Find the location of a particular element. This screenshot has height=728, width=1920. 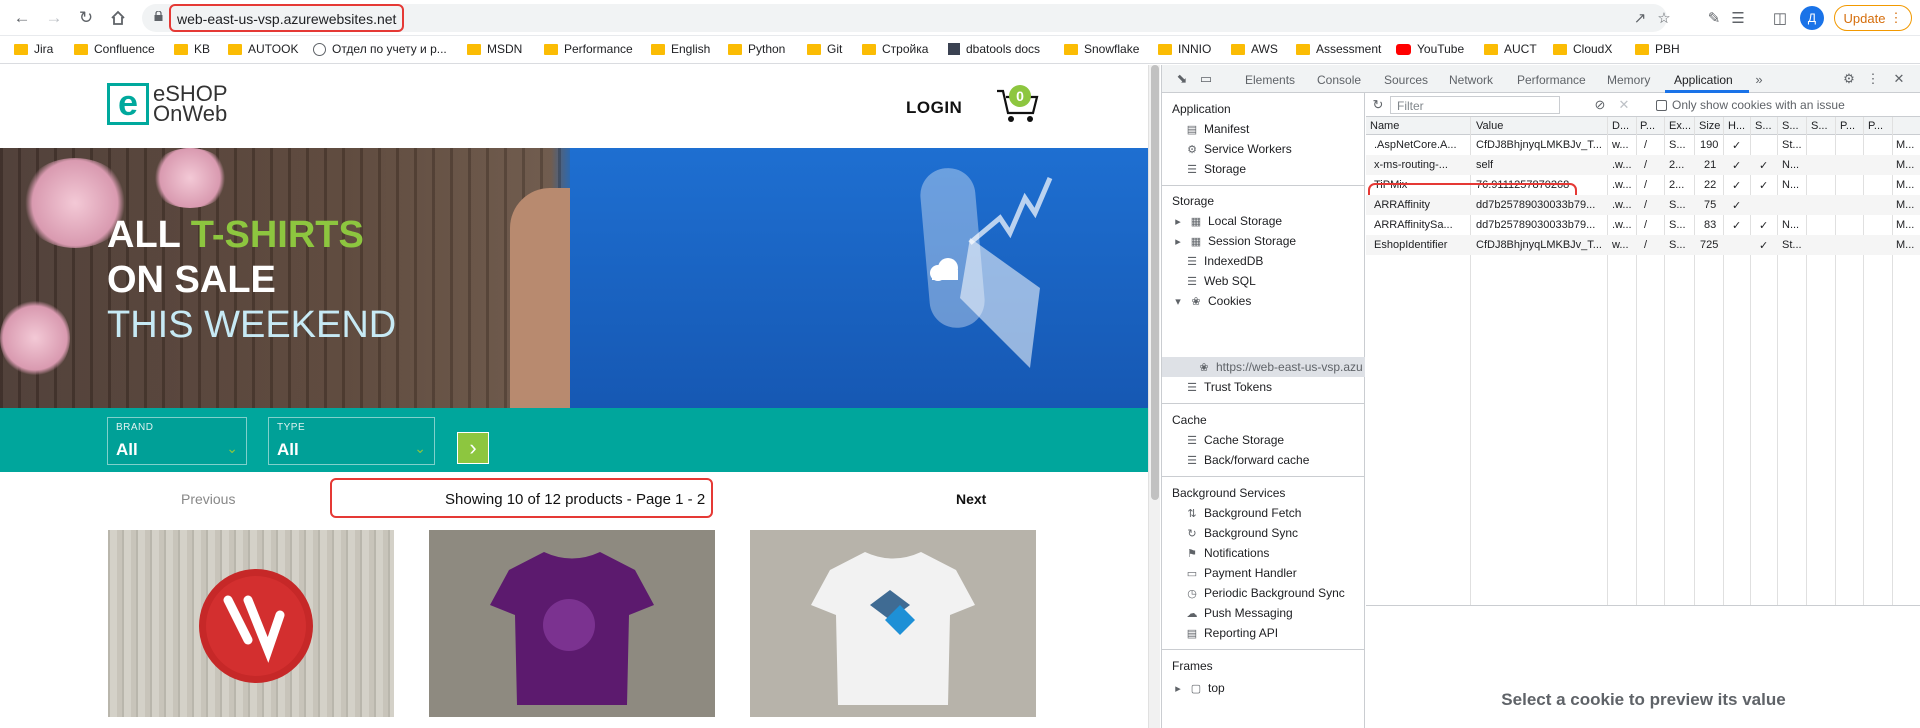

more-tabs-icon: » is located at coordinates (1759, 79).